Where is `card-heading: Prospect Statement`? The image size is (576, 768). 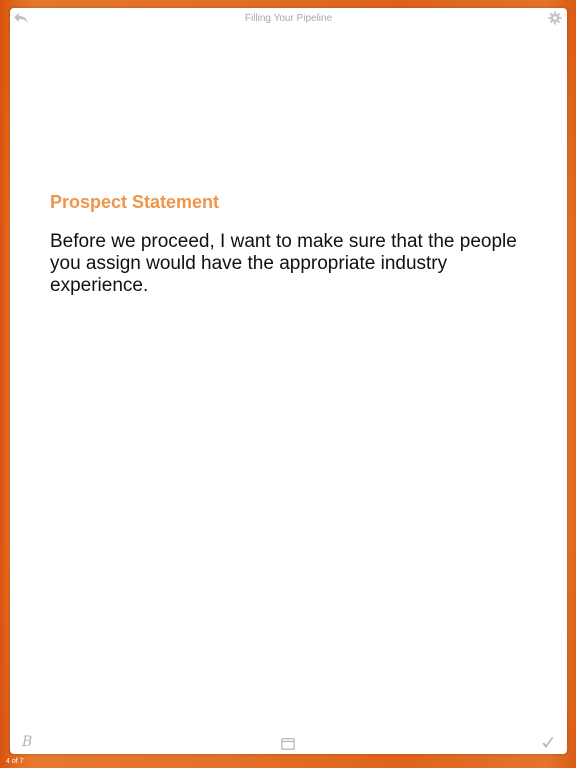 card-heading: Prospect Statement is located at coordinates (135, 202).